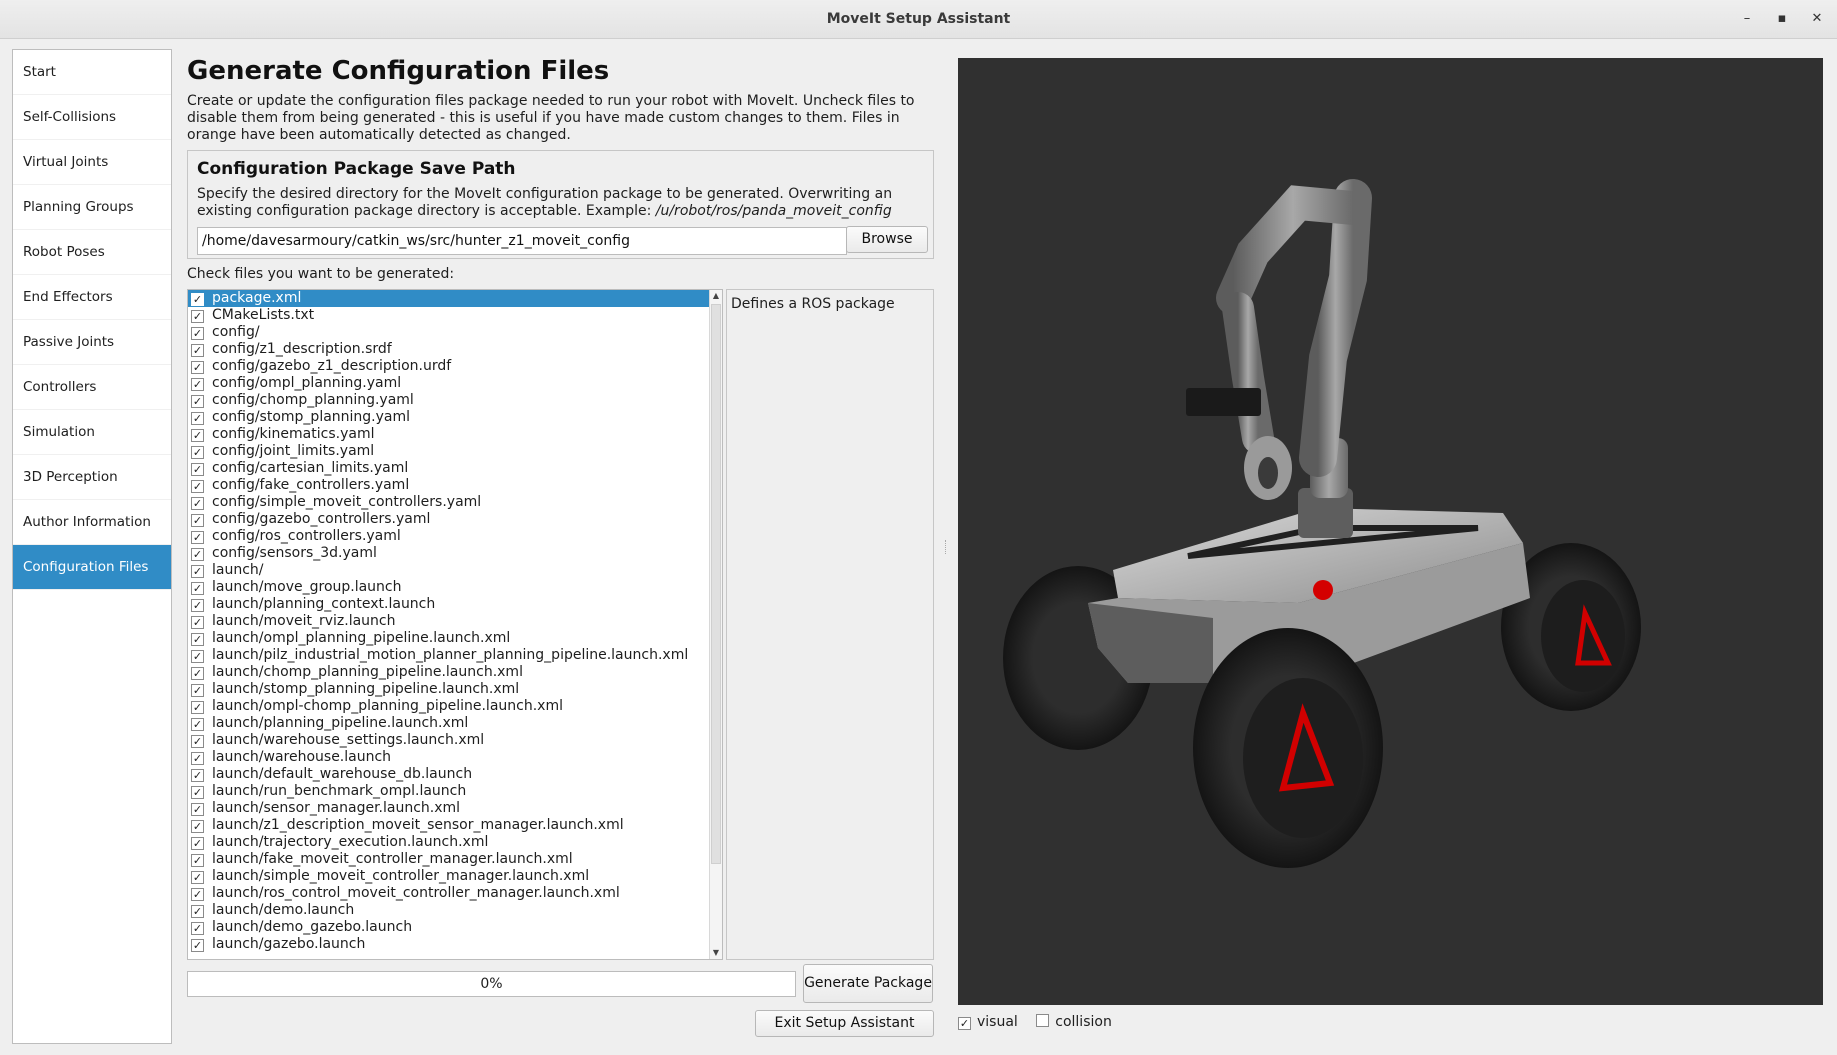  Describe the element at coordinates (455, 910) in the screenshot. I see `file-row: ✓ launch/demo.launch` at that location.